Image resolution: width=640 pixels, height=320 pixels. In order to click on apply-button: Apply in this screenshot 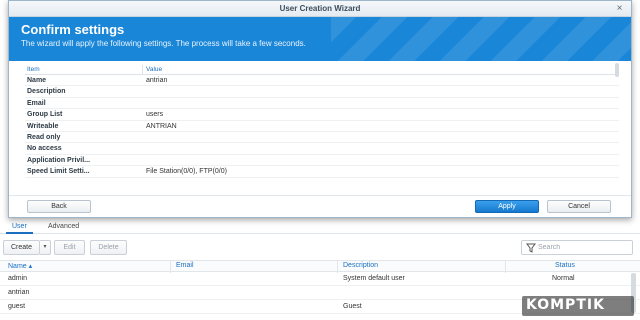, I will do `click(507, 206)`.